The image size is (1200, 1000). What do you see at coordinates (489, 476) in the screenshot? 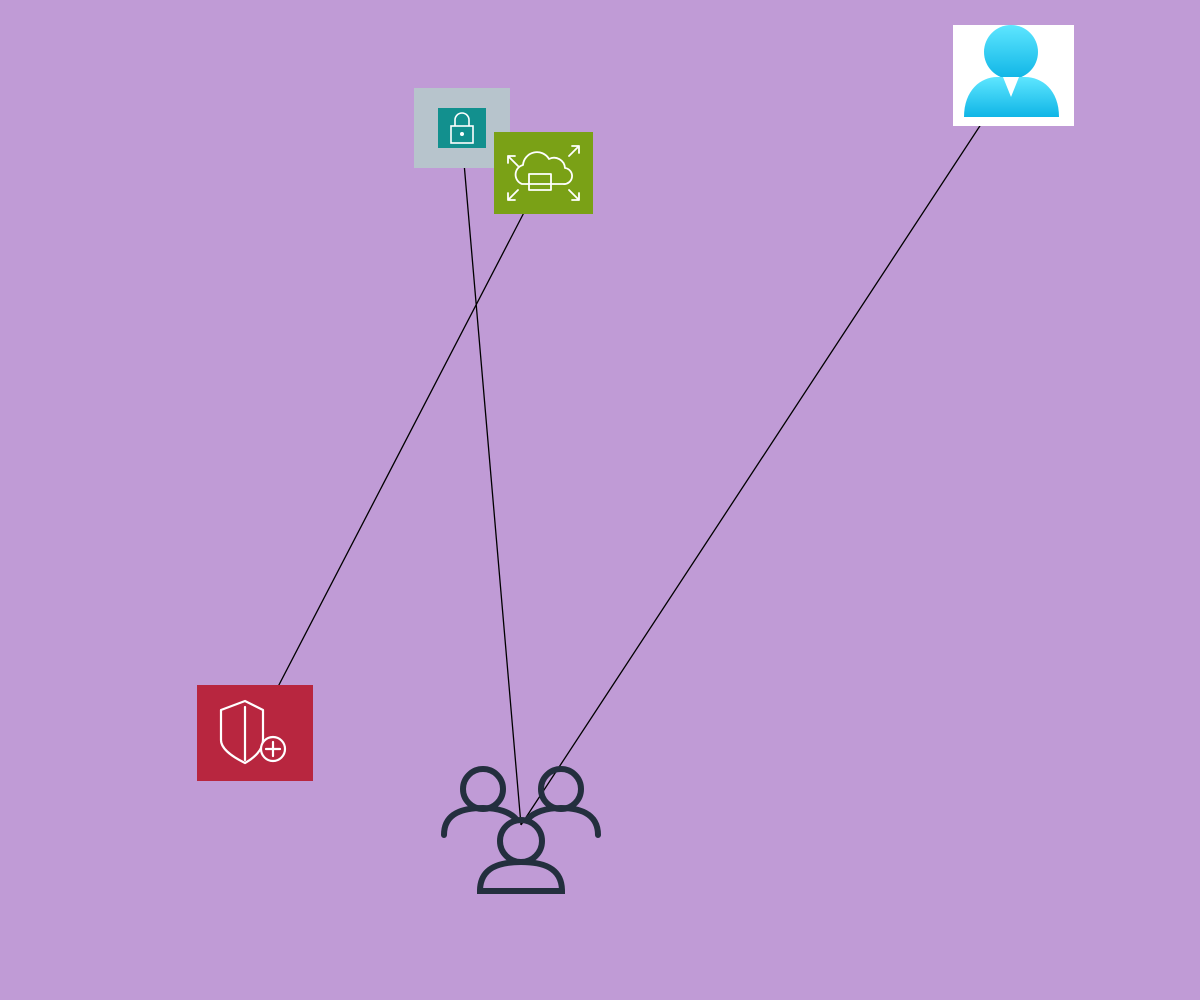
I see `edge-user-group-to-iam-lock` at bounding box center [489, 476].